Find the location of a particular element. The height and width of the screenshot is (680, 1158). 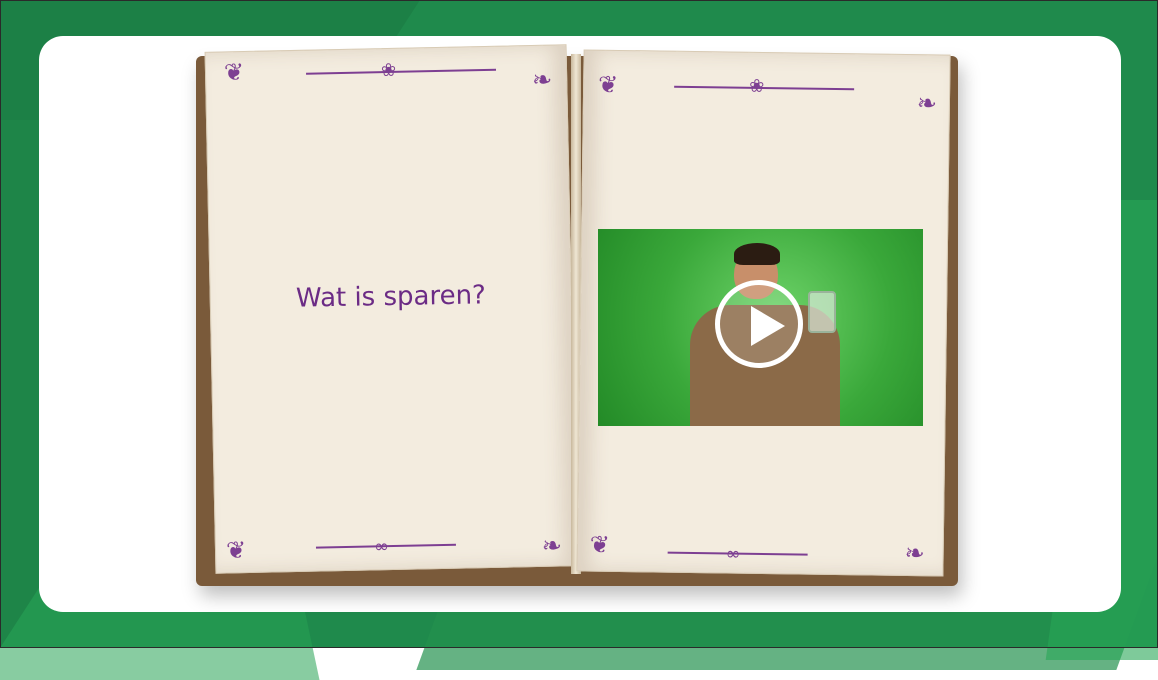

video-player is located at coordinates (760, 327).